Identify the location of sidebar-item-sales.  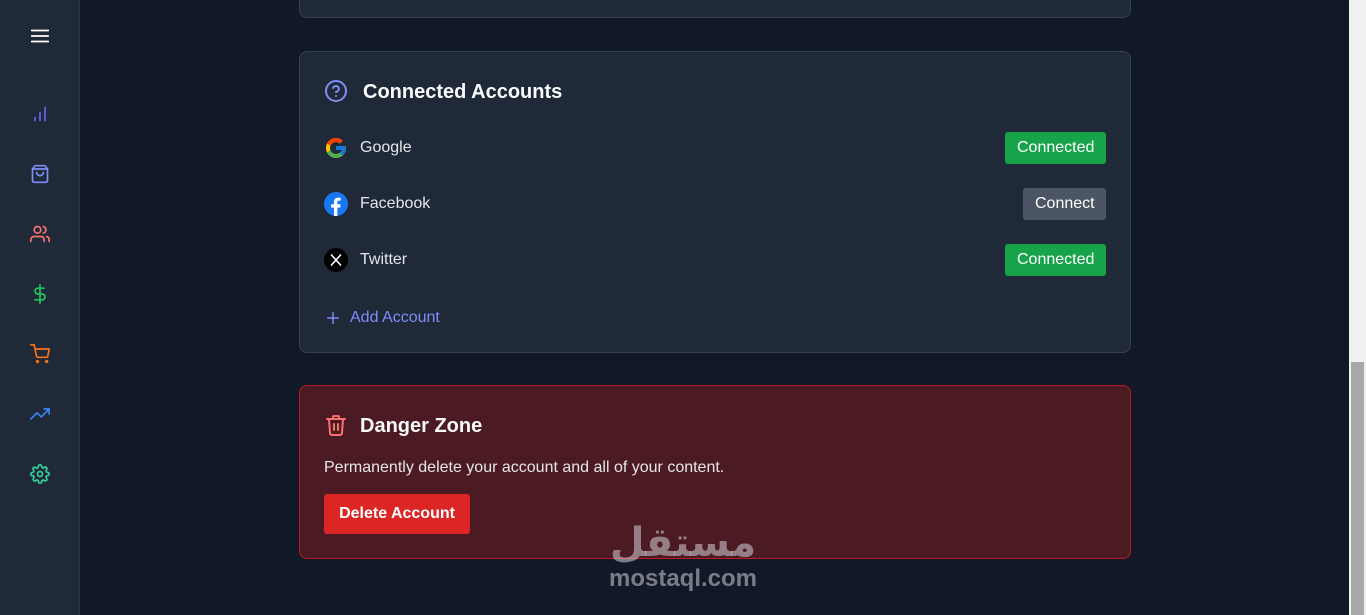
(40, 294).